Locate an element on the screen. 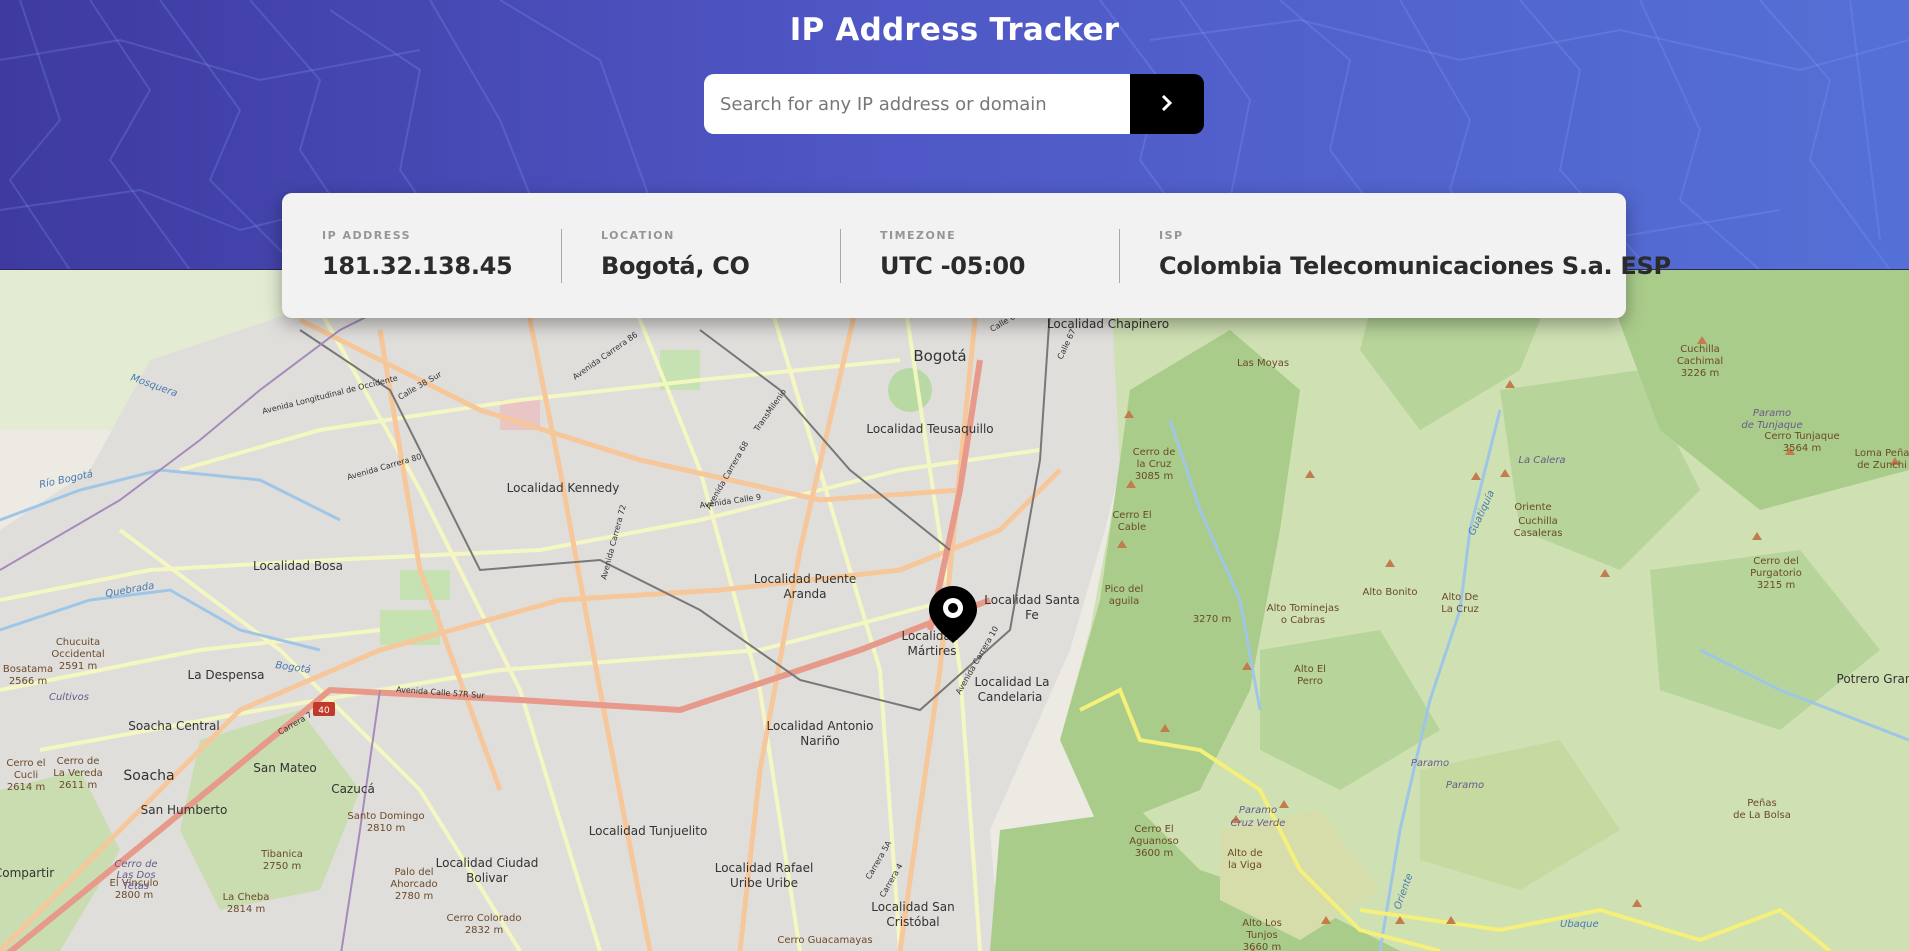 The width and height of the screenshot is (1909, 951). map-label: Santo Domingo is located at coordinates (385, 816).